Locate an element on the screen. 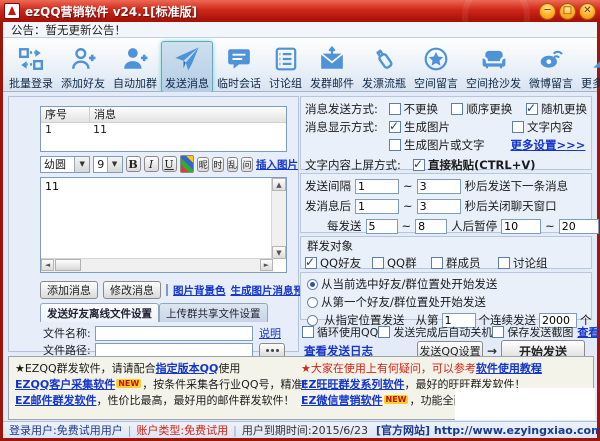 The image size is (600, 441). insert-time-button: 时 is located at coordinates (218, 164).